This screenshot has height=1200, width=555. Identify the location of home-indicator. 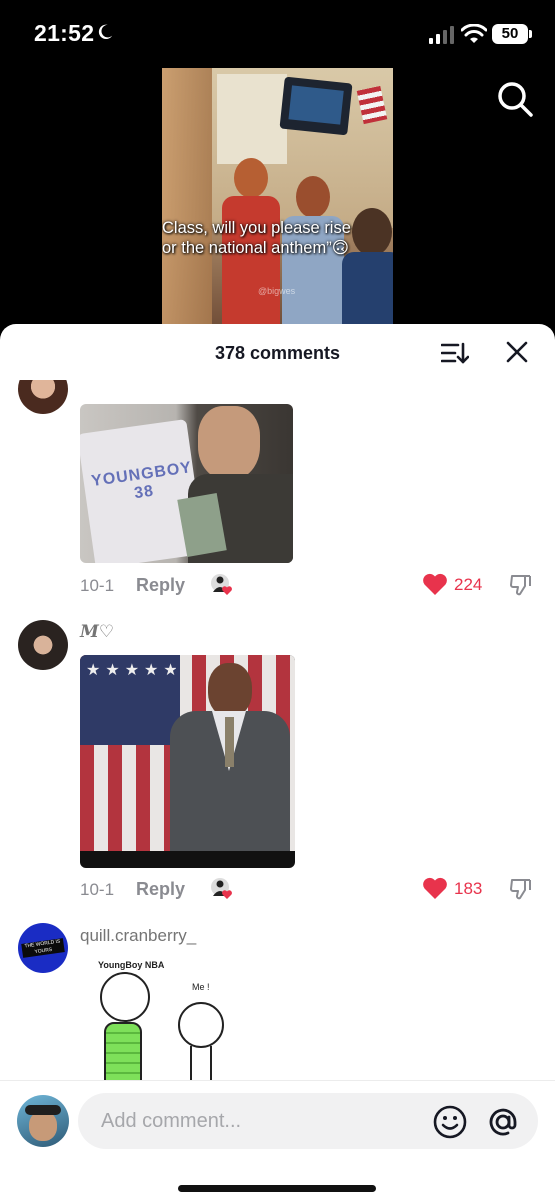
(277, 1188).